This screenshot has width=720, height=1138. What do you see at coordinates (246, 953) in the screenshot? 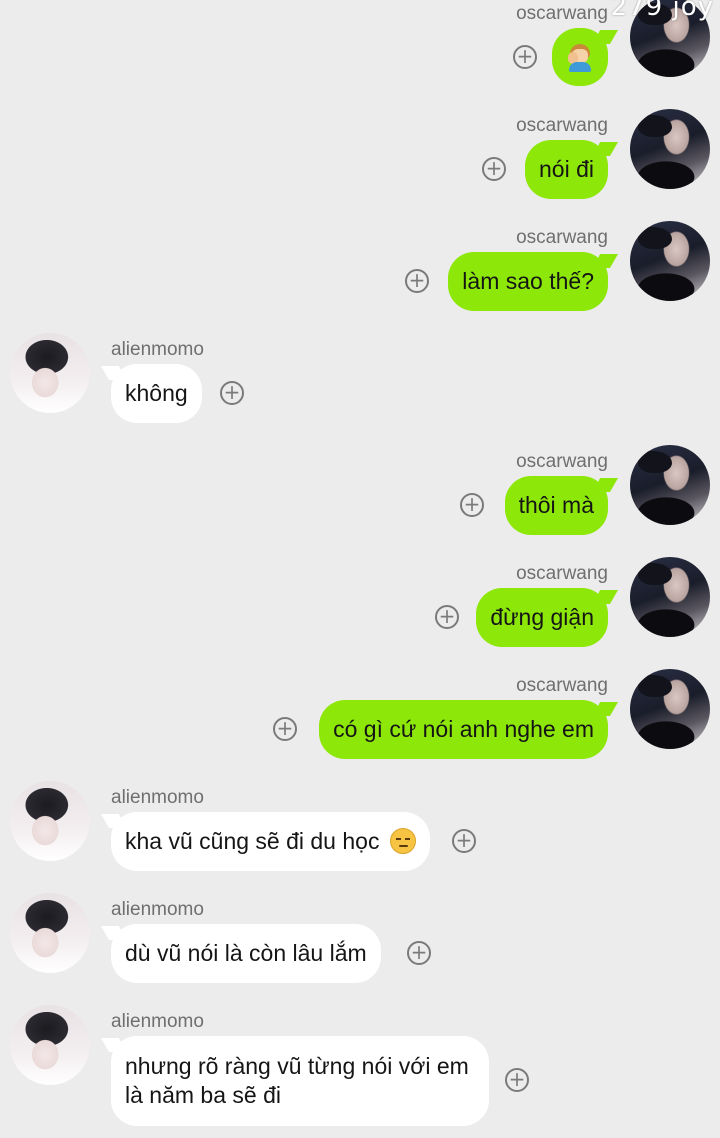
I see `message-bubble: dù vũ nói là còn lâu lắm` at bounding box center [246, 953].